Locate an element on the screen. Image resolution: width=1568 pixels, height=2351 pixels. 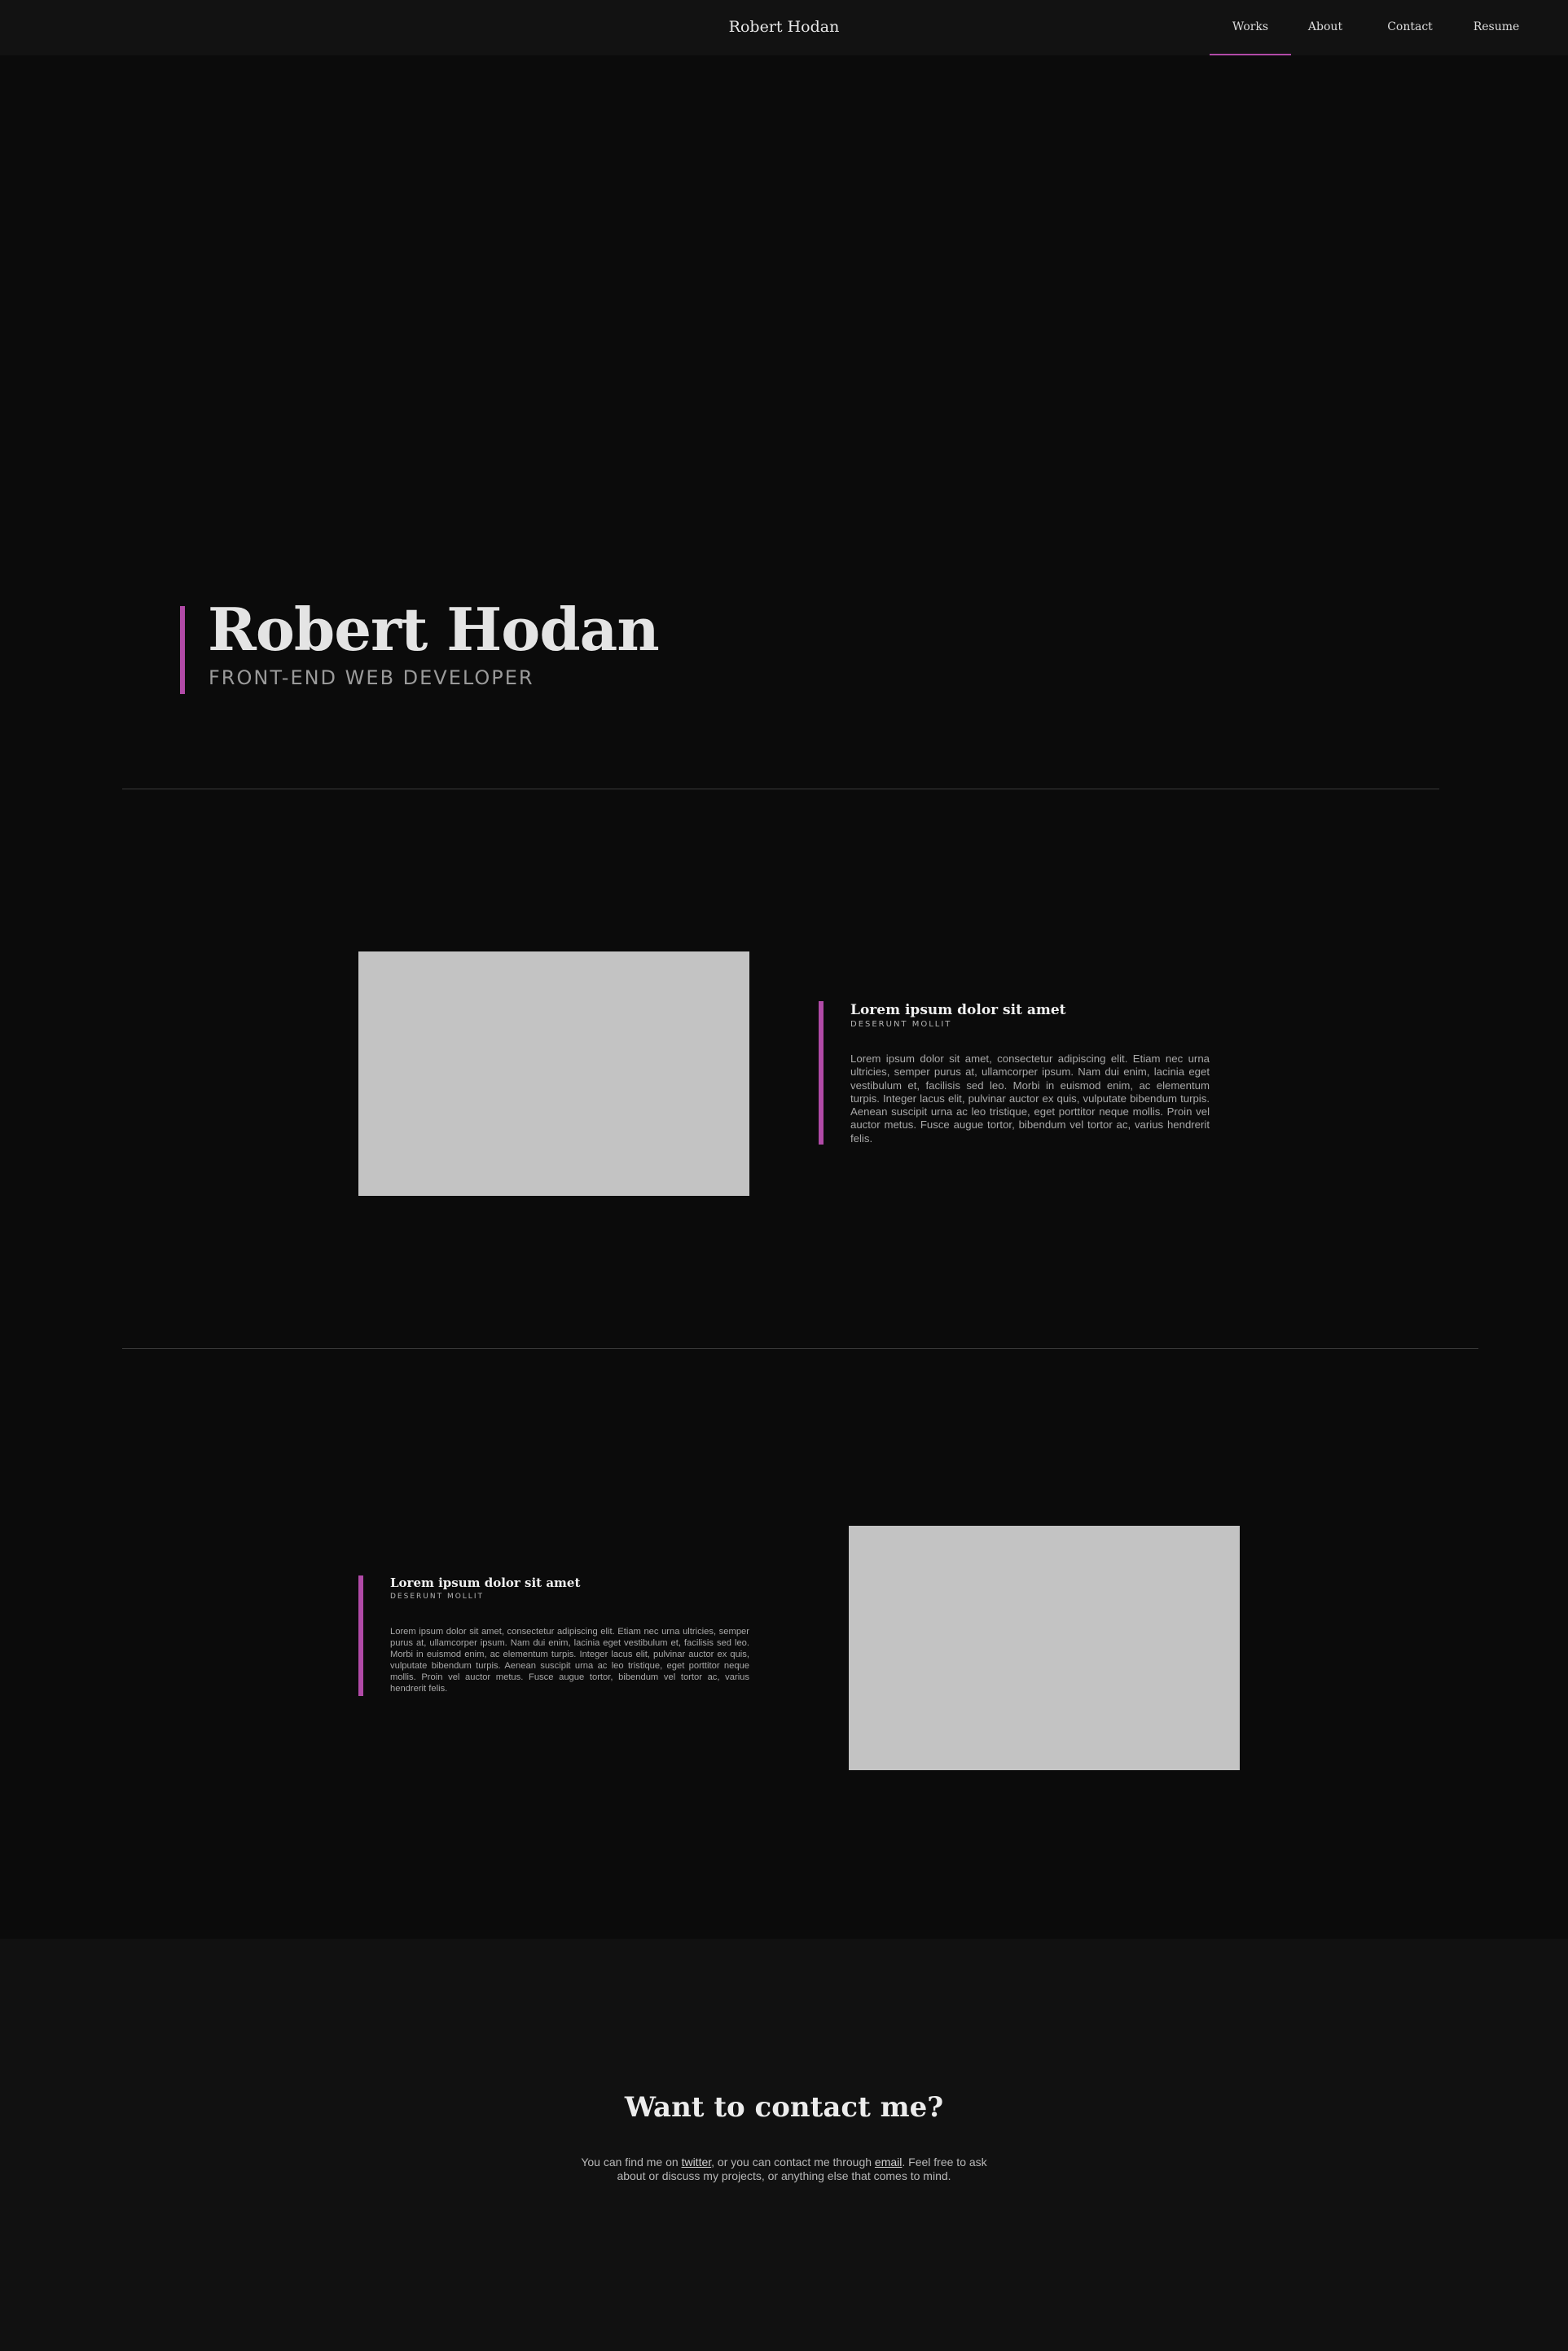
top-navbar: Robert Hodan Works About Contact Resume is located at coordinates (784, 27).